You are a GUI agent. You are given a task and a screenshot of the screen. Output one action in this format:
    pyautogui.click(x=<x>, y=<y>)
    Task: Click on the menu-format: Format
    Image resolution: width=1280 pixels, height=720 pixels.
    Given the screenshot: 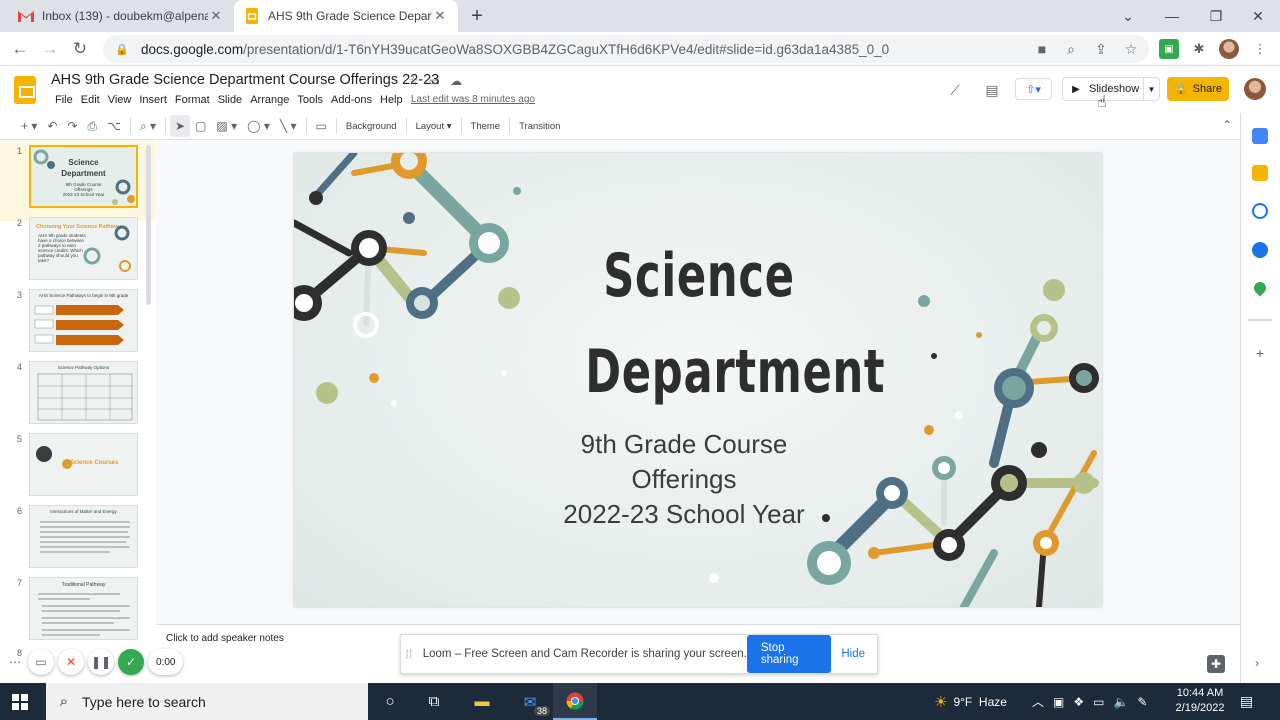 What is the action you would take?
    pyautogui.click(x=192, y=100)
    